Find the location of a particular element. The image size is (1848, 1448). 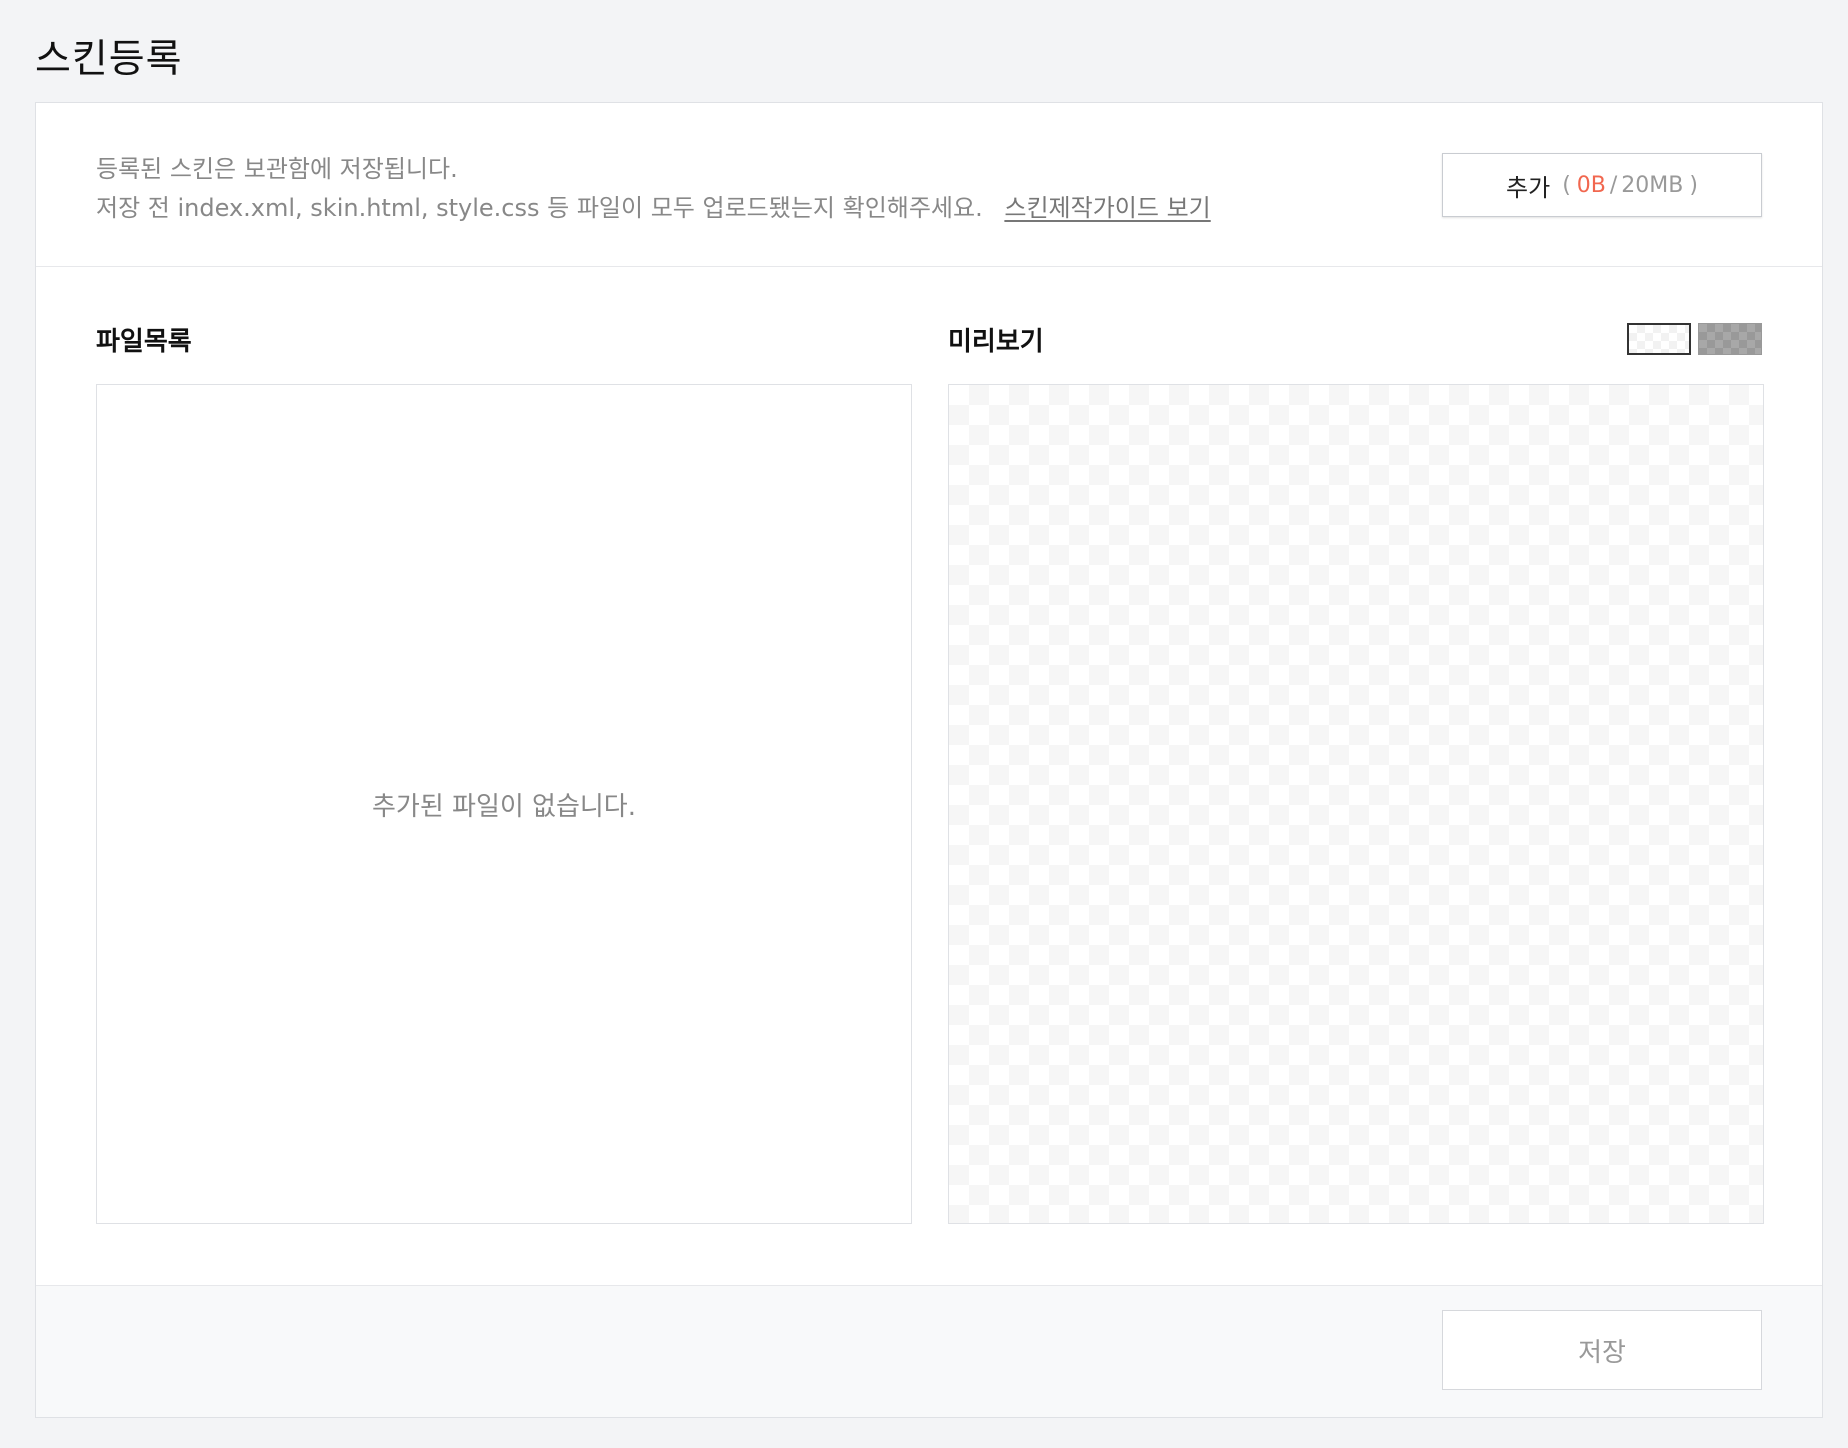

preview-title: 미리보기 is located at coordinates (996, 342).